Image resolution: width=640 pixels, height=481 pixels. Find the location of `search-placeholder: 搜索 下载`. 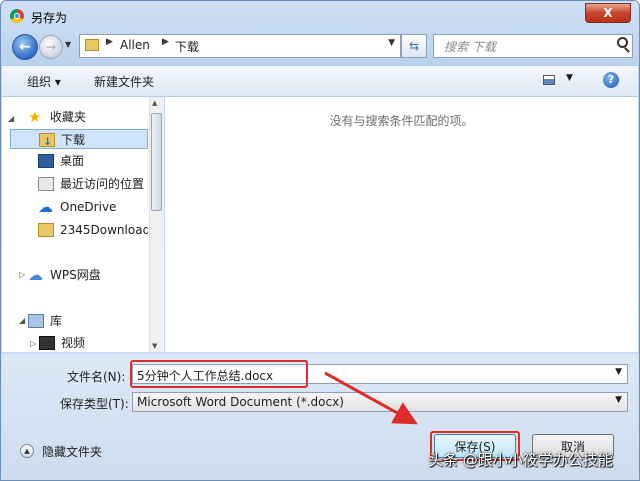

search-placeholder: 搜索 下载 is located at coordinates (470, 47).